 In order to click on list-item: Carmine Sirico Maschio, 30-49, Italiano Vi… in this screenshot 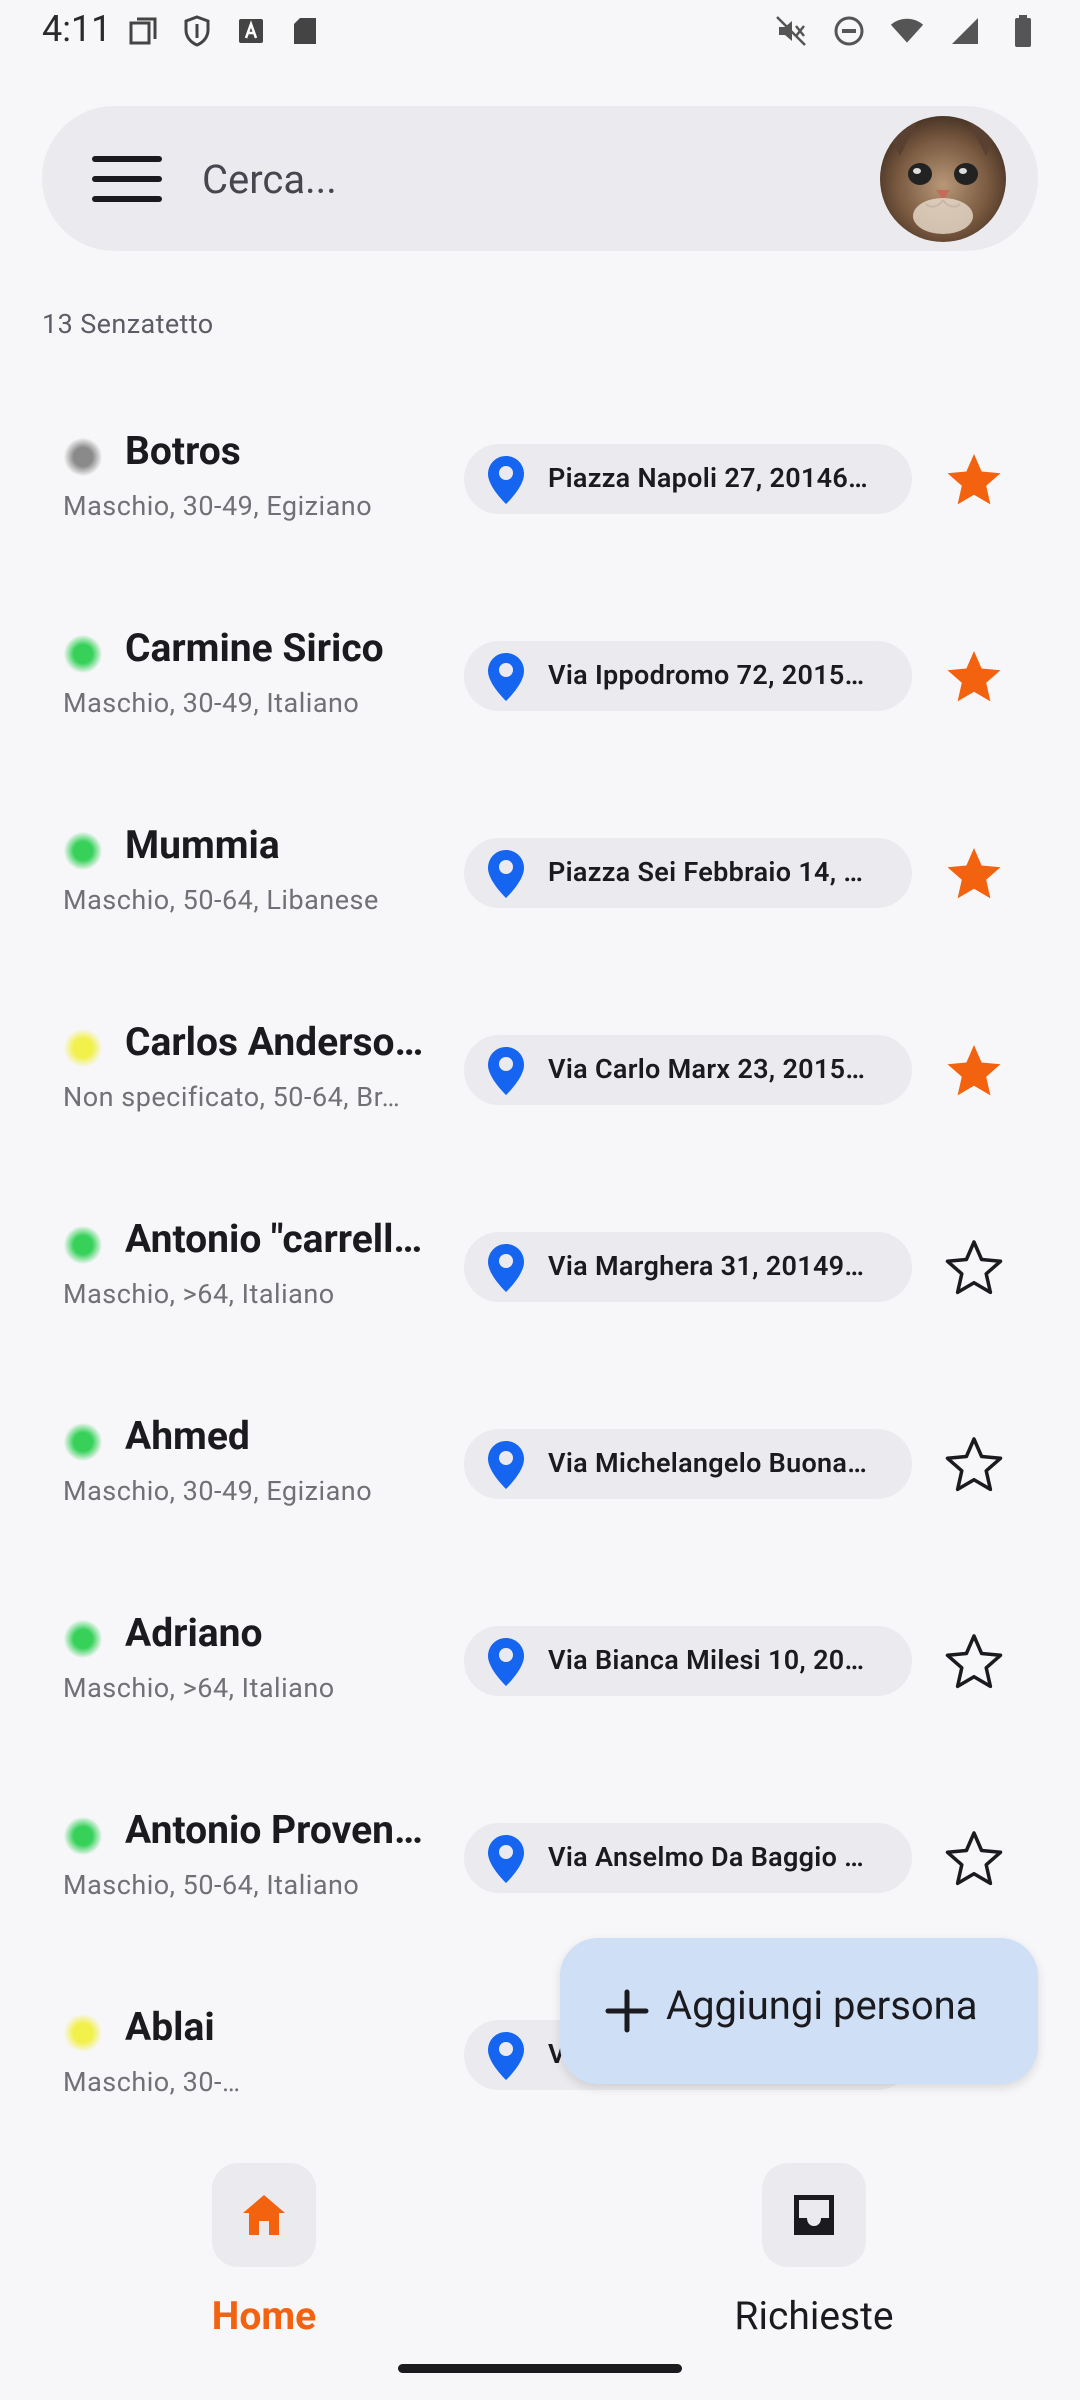, I will do `click(540, 675)`.